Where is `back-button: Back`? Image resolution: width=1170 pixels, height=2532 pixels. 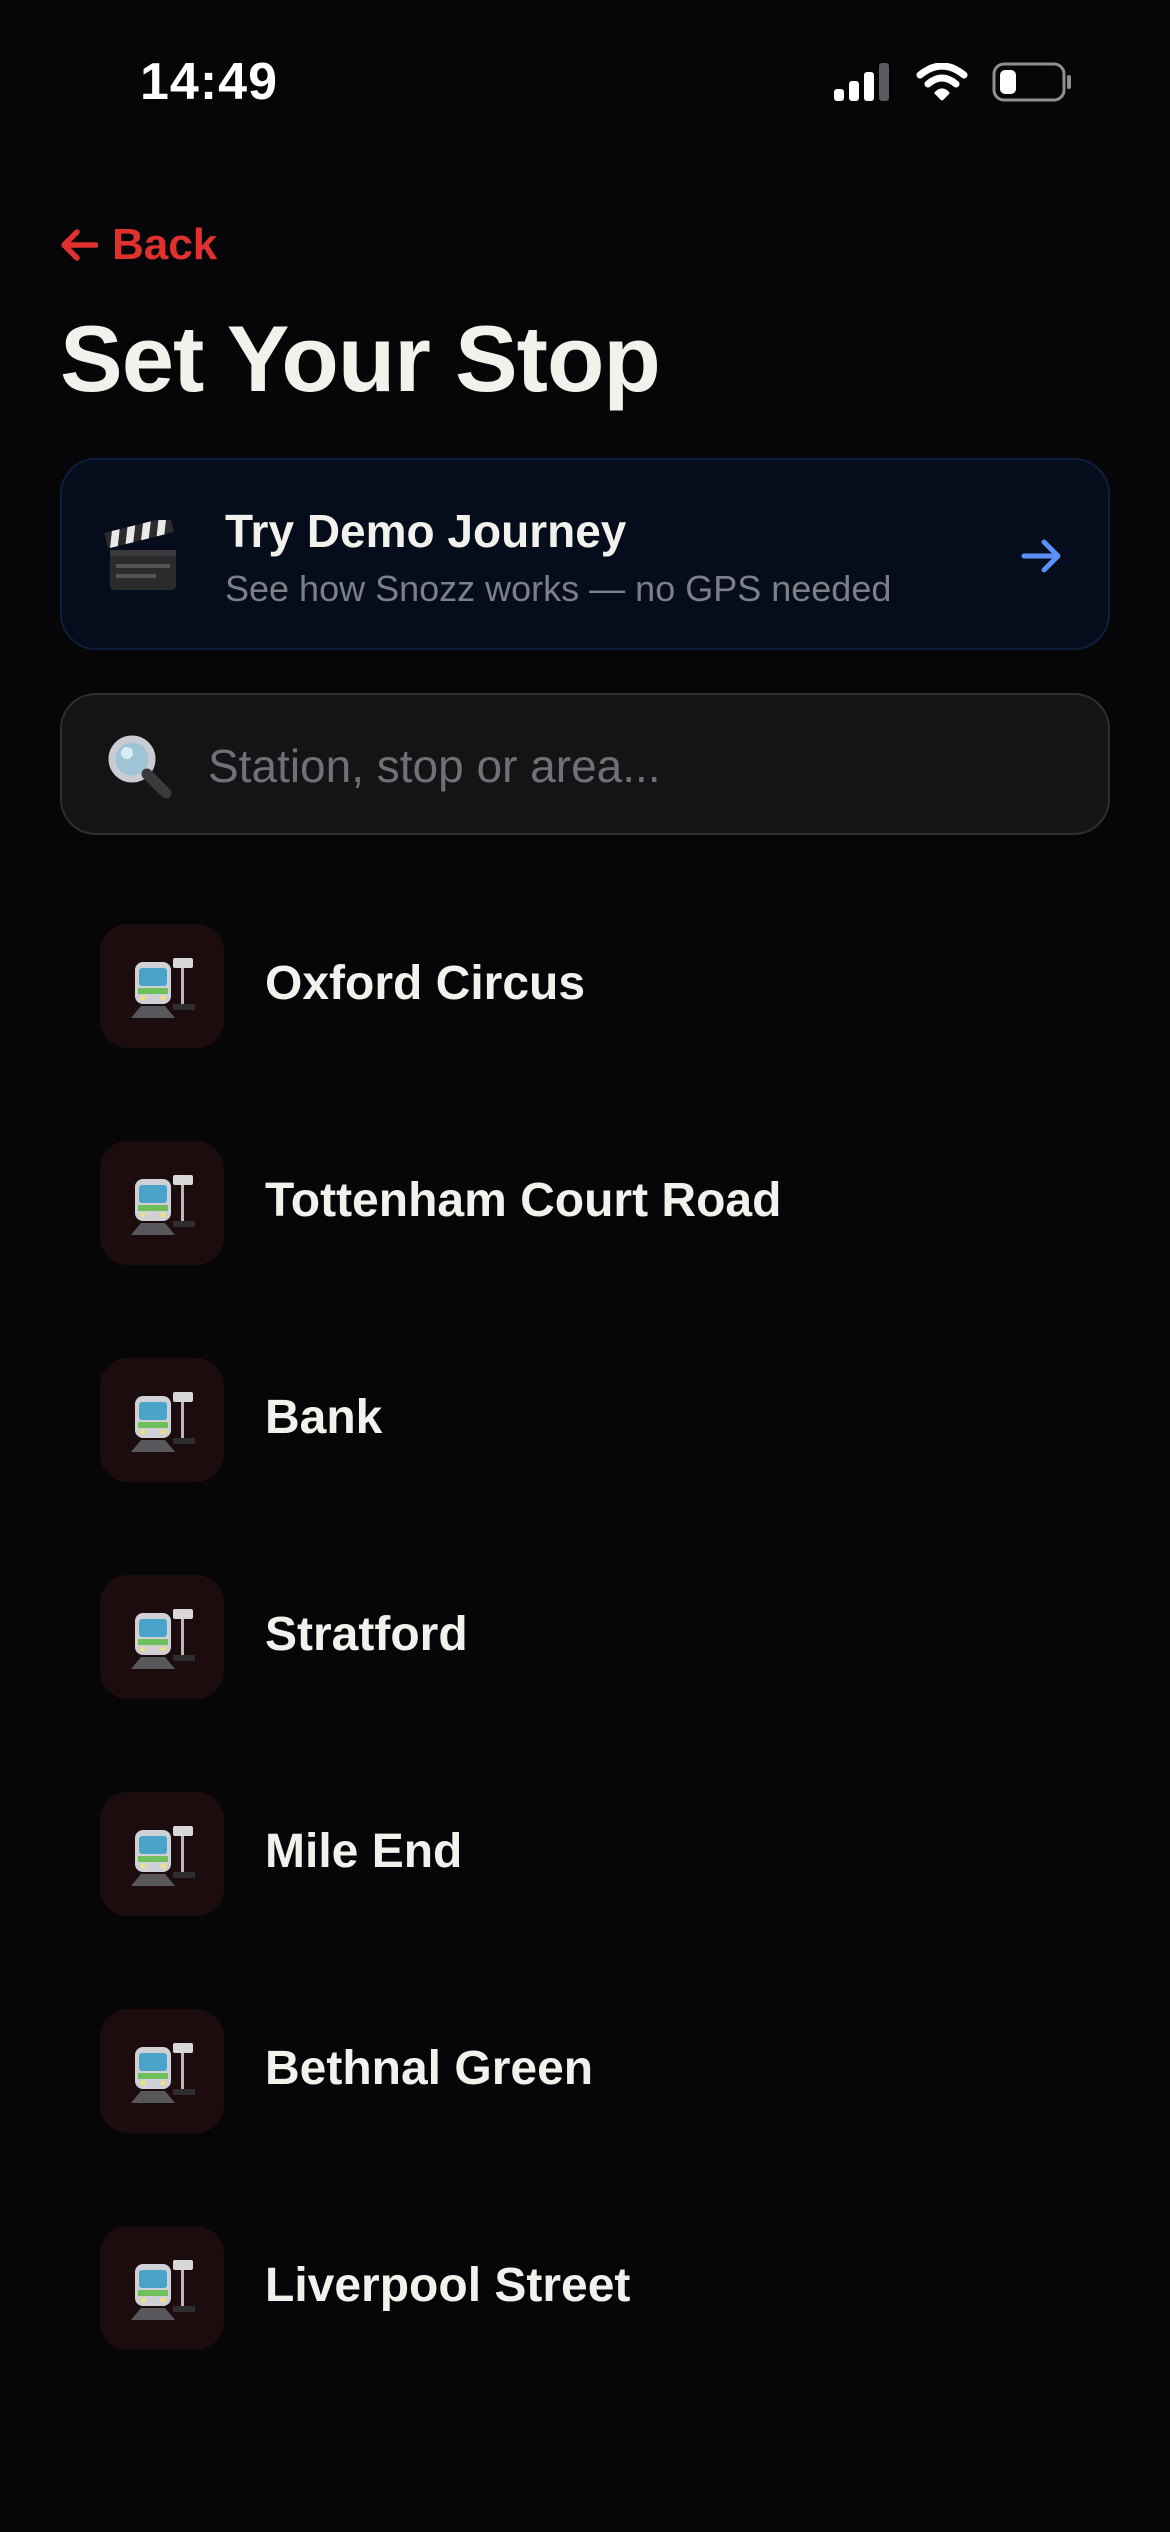
back-button: Back is located at coordinates (138, 245).